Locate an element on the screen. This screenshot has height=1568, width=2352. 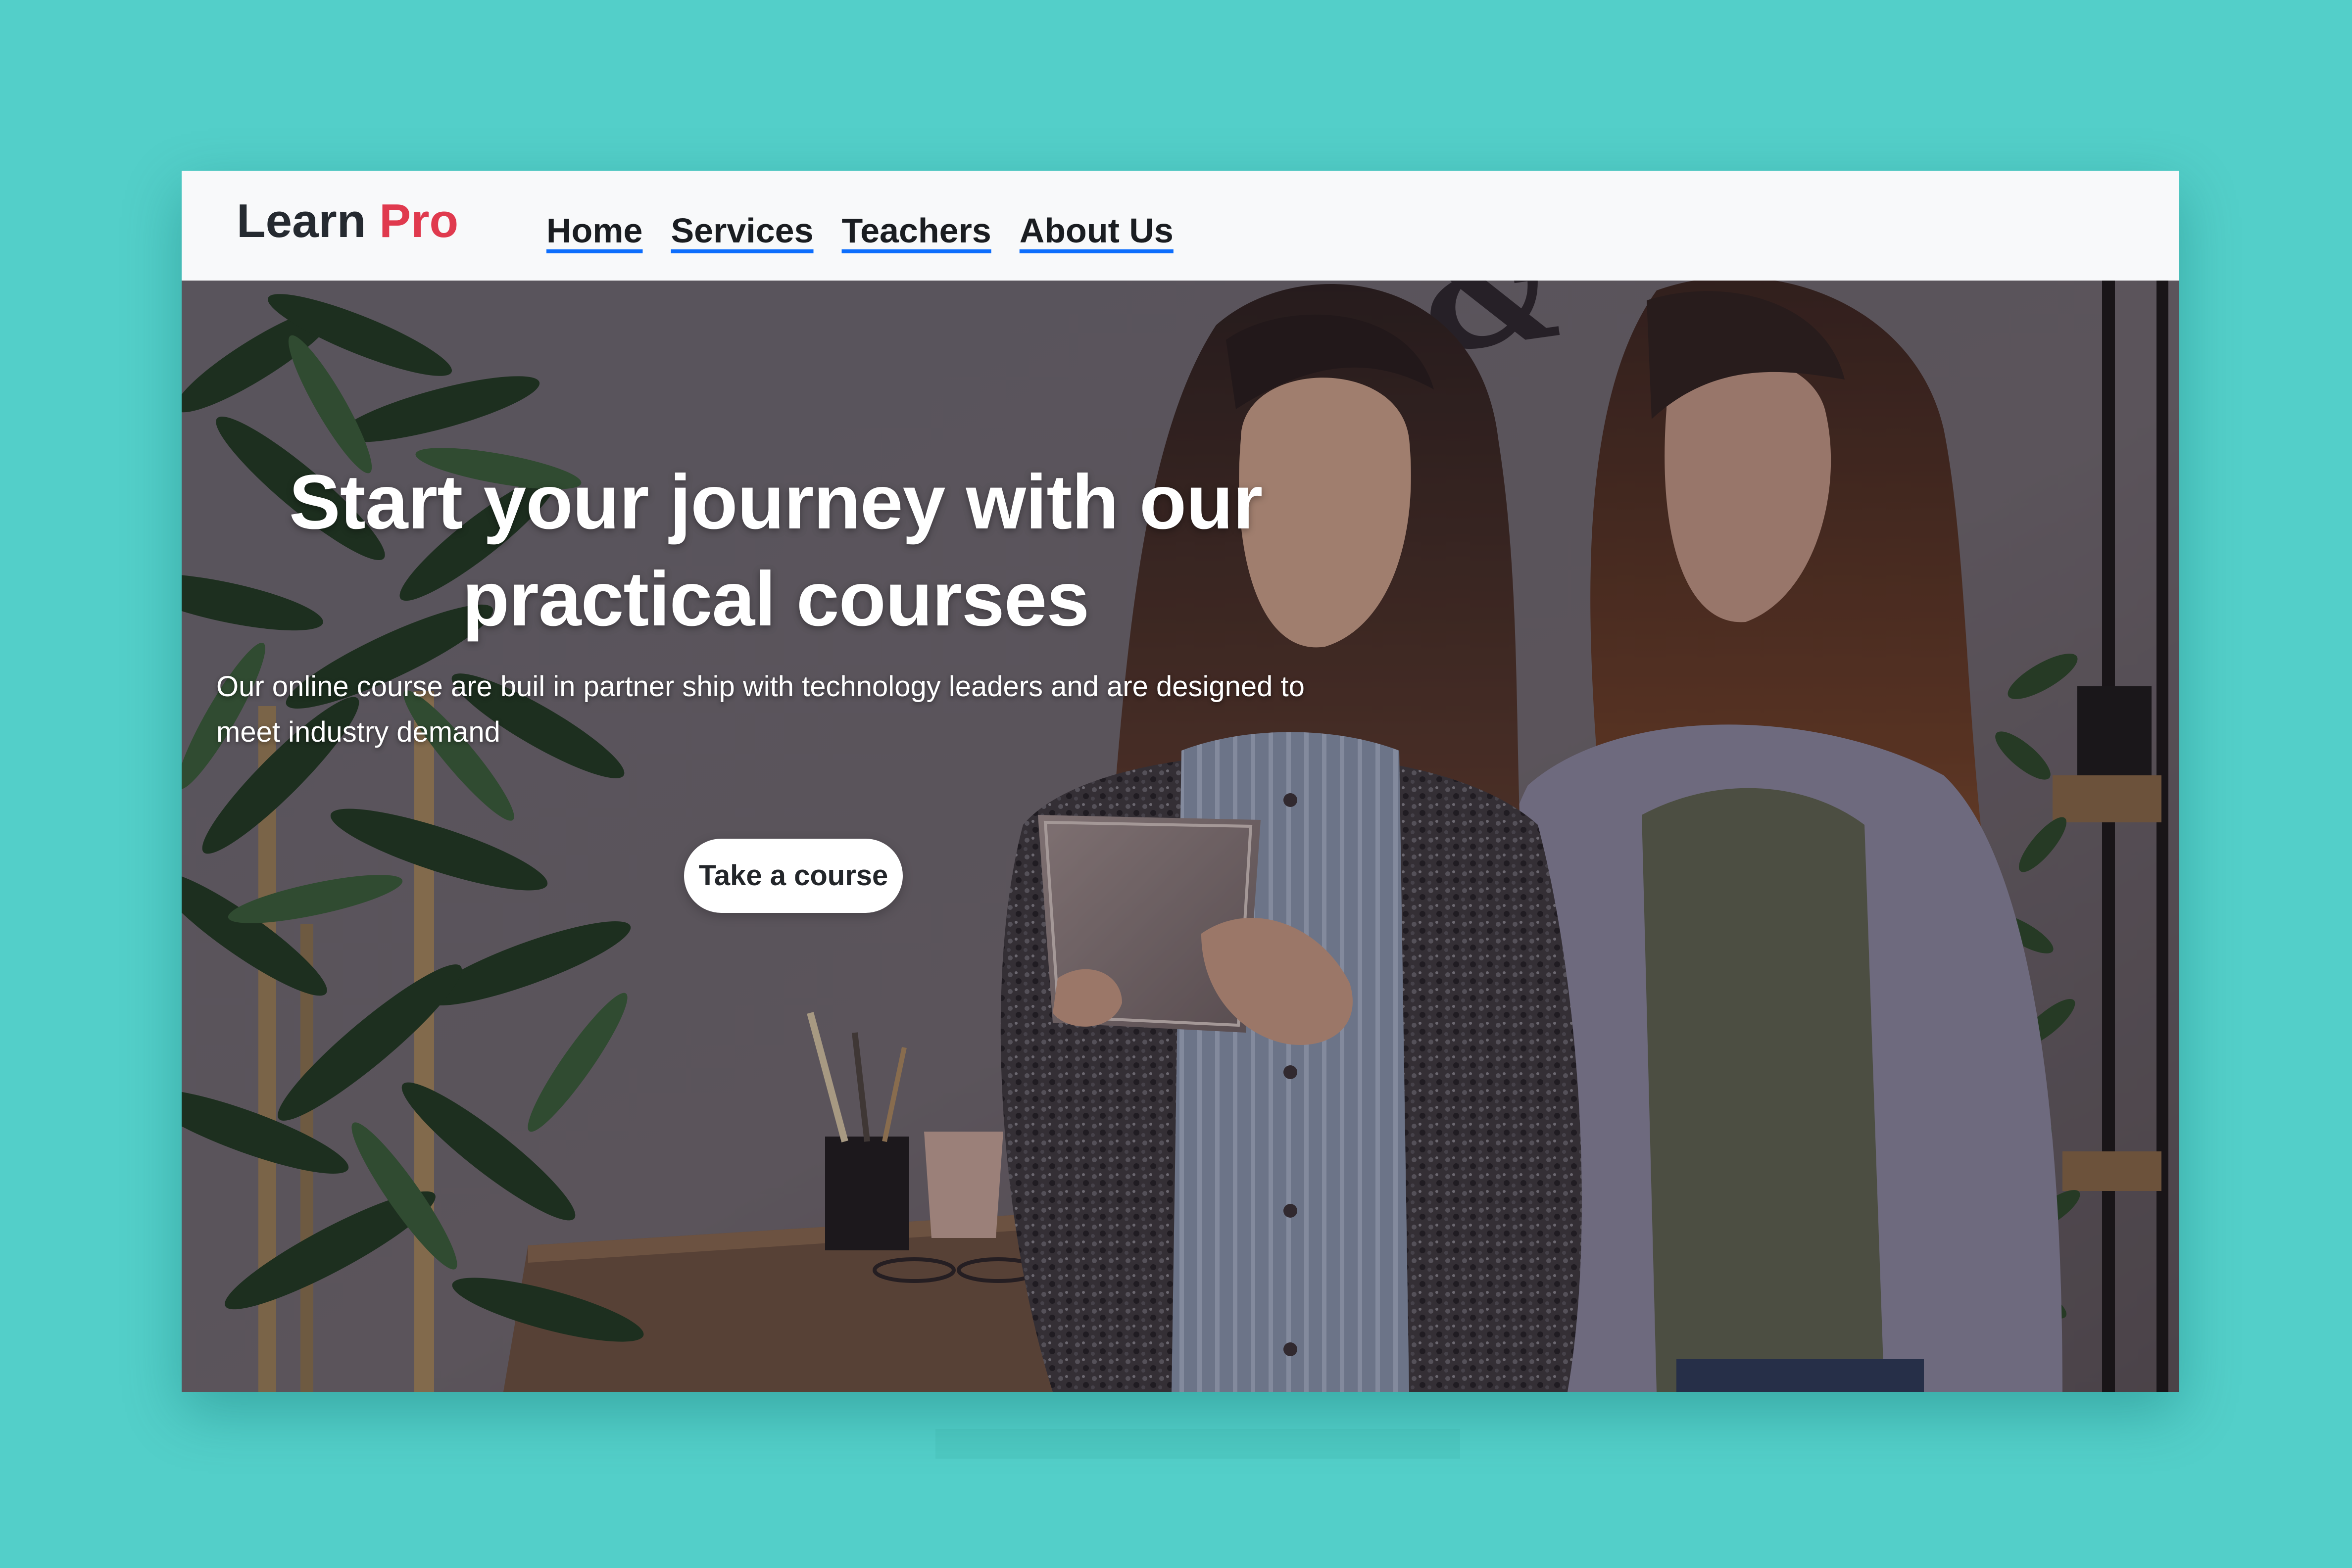
brand-name: Learn is located at coordinates (301, 220).